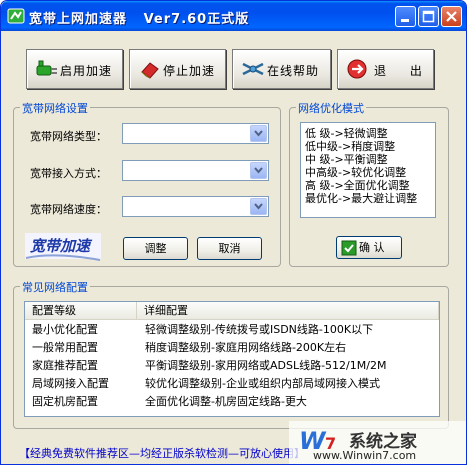 This screenshot has height=465, width=467. Describe the element at coordinates (16, 16) in the screenshot. I see `app-icon` at that location.